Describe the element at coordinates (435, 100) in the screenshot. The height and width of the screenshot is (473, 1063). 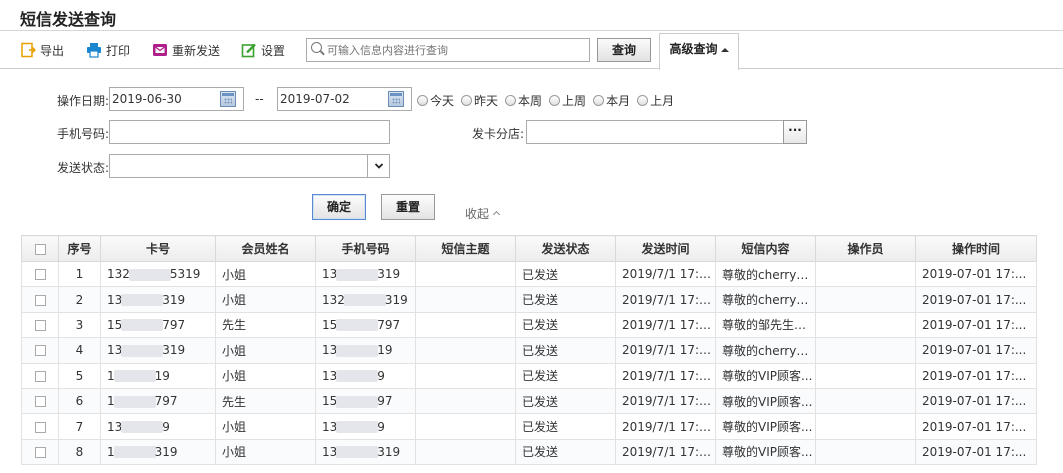
I see `radio-today: 今天` at that location.